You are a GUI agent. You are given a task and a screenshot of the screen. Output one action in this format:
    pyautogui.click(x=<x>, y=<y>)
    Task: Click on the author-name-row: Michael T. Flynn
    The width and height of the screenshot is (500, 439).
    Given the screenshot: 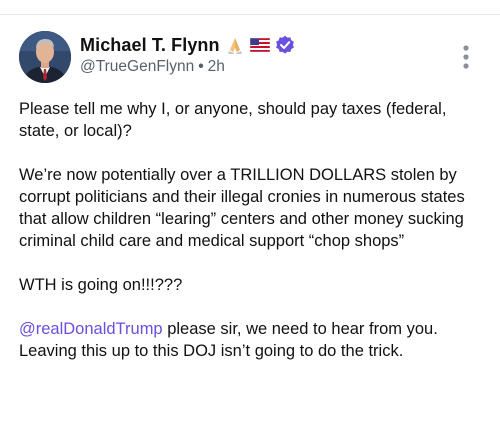 What is the action you would take?
    pyautogui.click(x=187, y=45)
    